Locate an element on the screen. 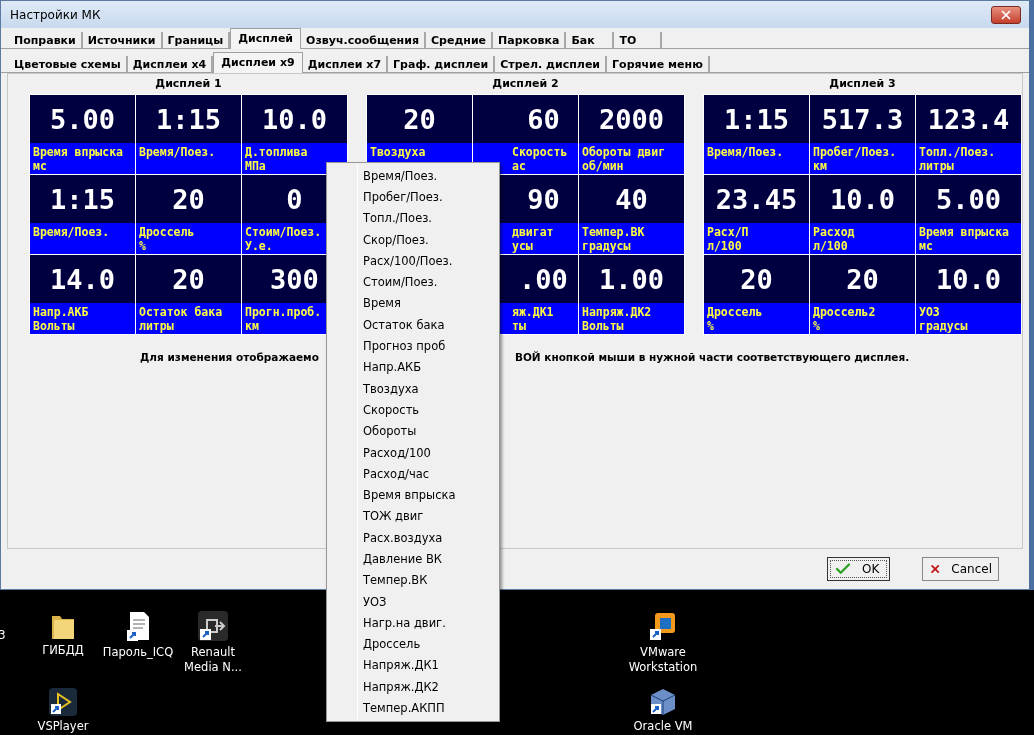 The height and width of the screenshot is (735, 1034). menu-item: Расх/100/Поез. is located at coordinates (427, 261).